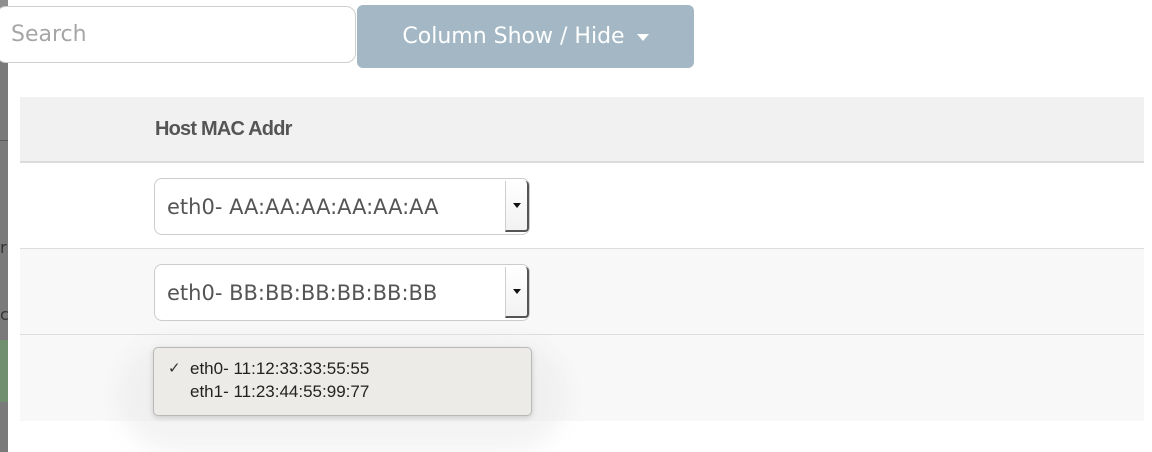  What do you see at coordinates (174, 368) in the screenshot?
I see `check-icon: ✓` at bounding box center [174, 368].